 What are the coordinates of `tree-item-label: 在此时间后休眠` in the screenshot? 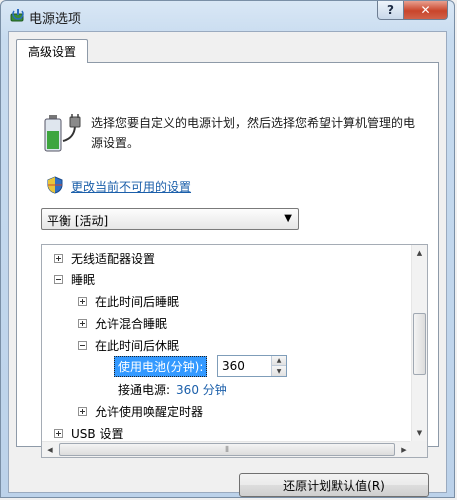 It's located at (137, 345).